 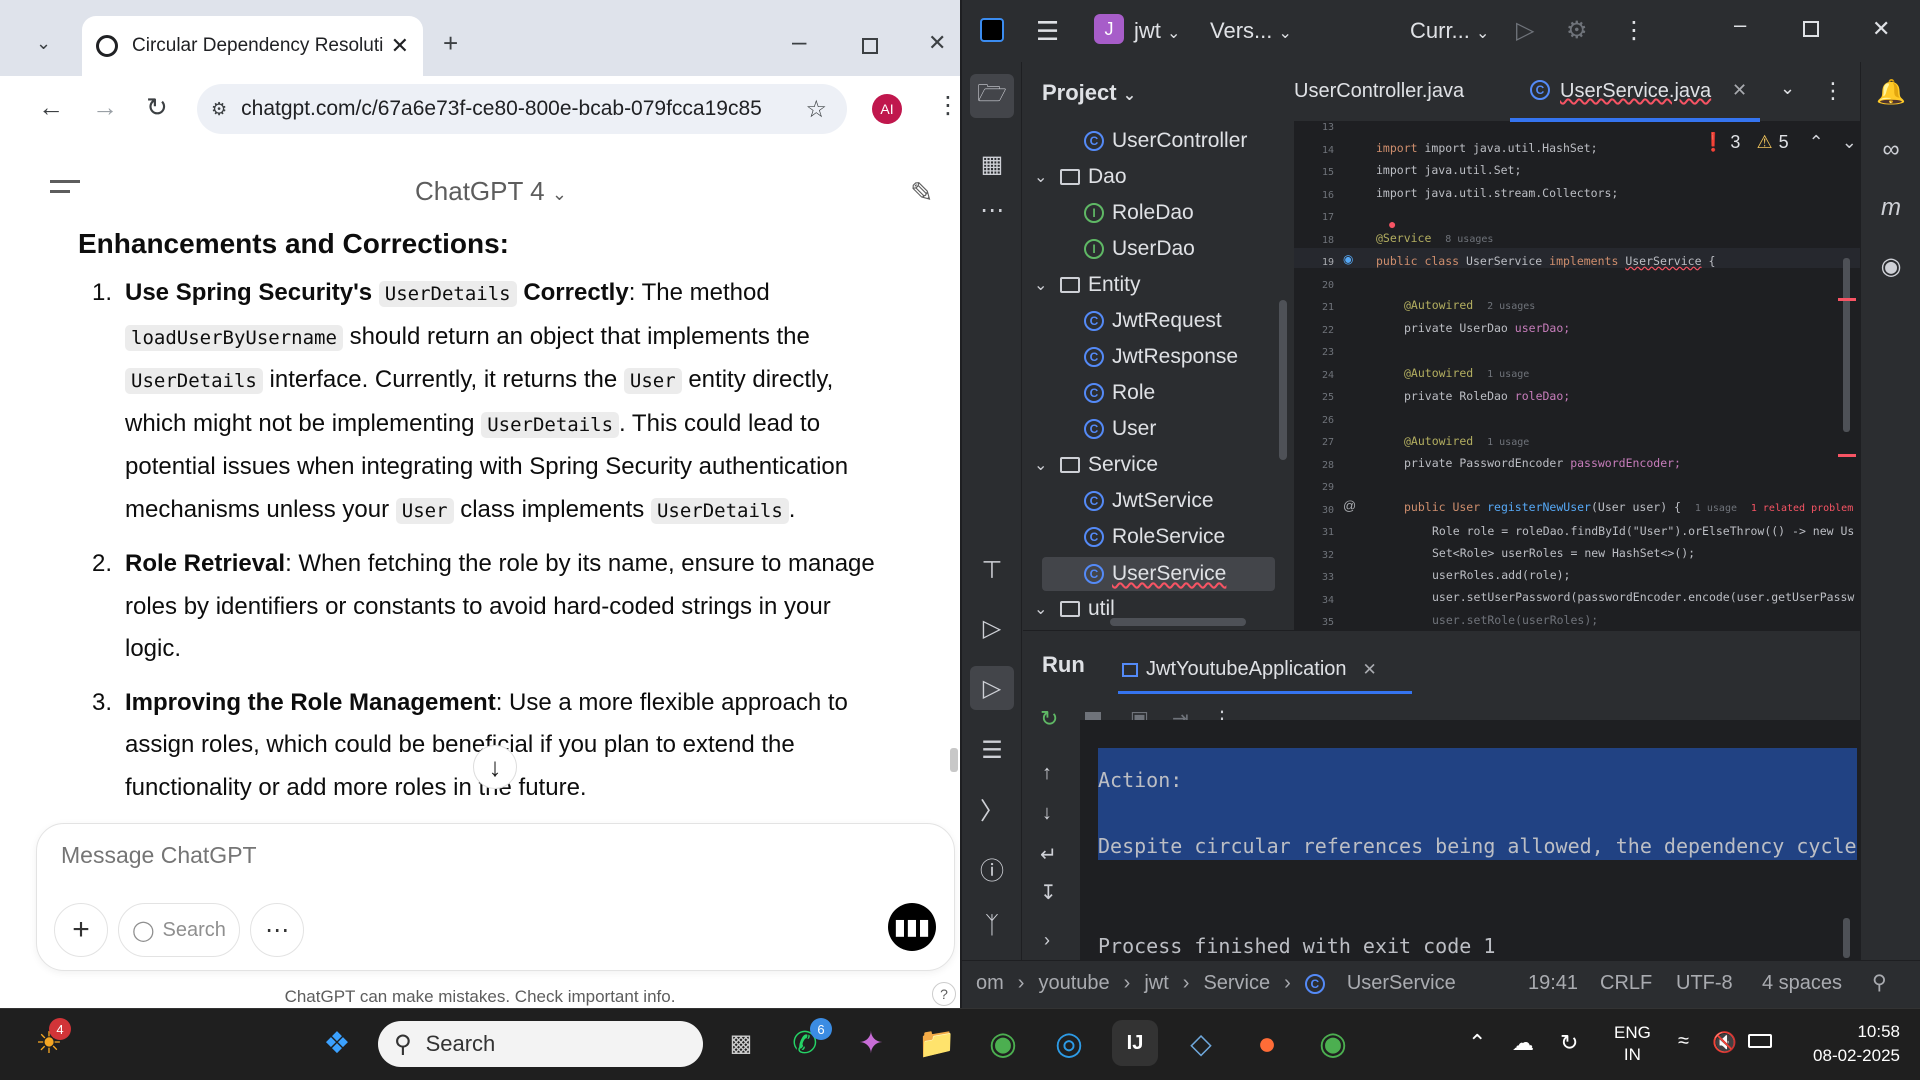 What do you see at coordinates (1119, 393) in the screenshot?
I see `tree-item: C Role` at bounding box center [1119, 393].